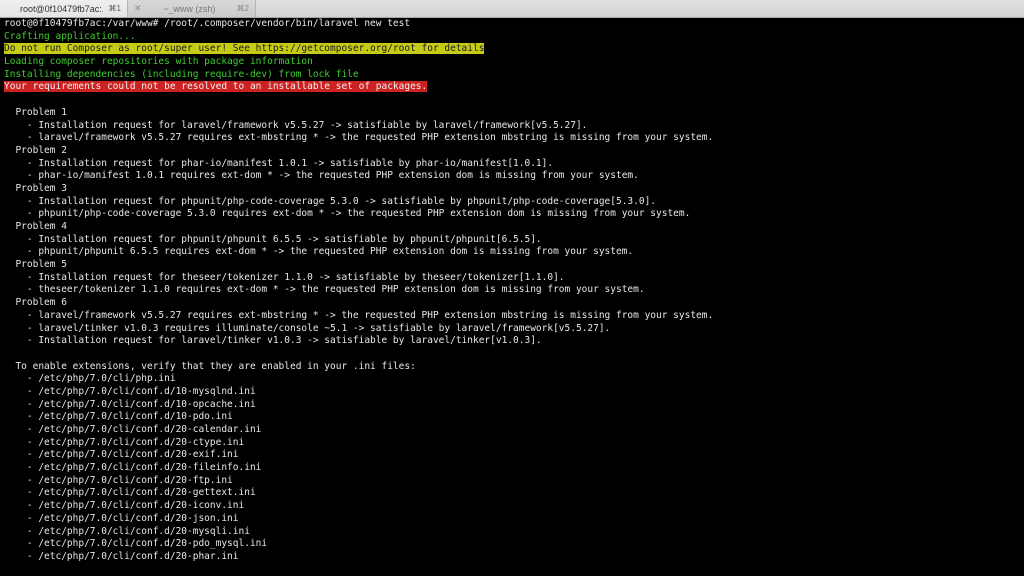  What do you see at coordinates (35, 150) in the screenshot?
I see `problem-heading: Problem 2` at bounding box center [35, 150].